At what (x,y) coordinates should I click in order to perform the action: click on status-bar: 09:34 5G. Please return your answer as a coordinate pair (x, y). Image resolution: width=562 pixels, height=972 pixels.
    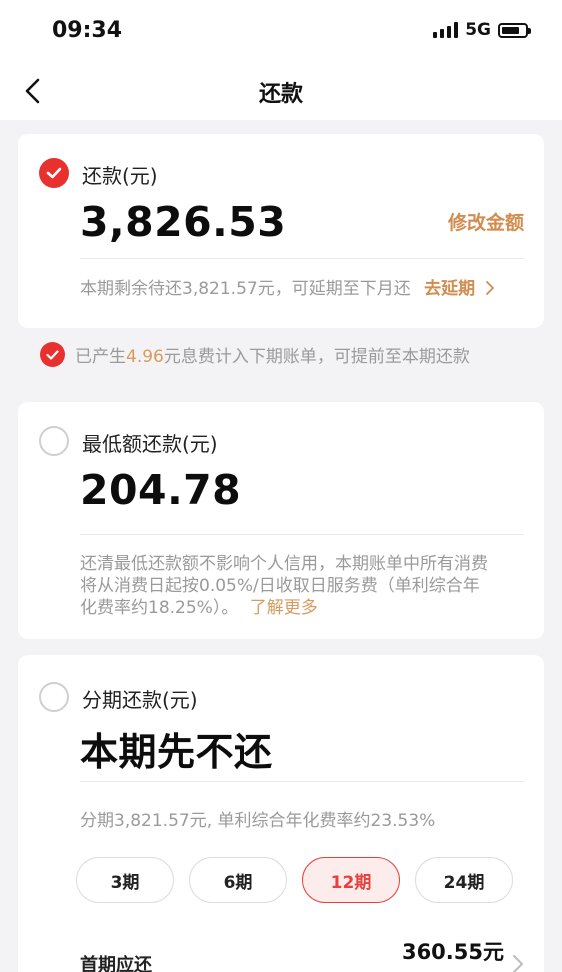
    Looking at the image, I should click on (281, 31).